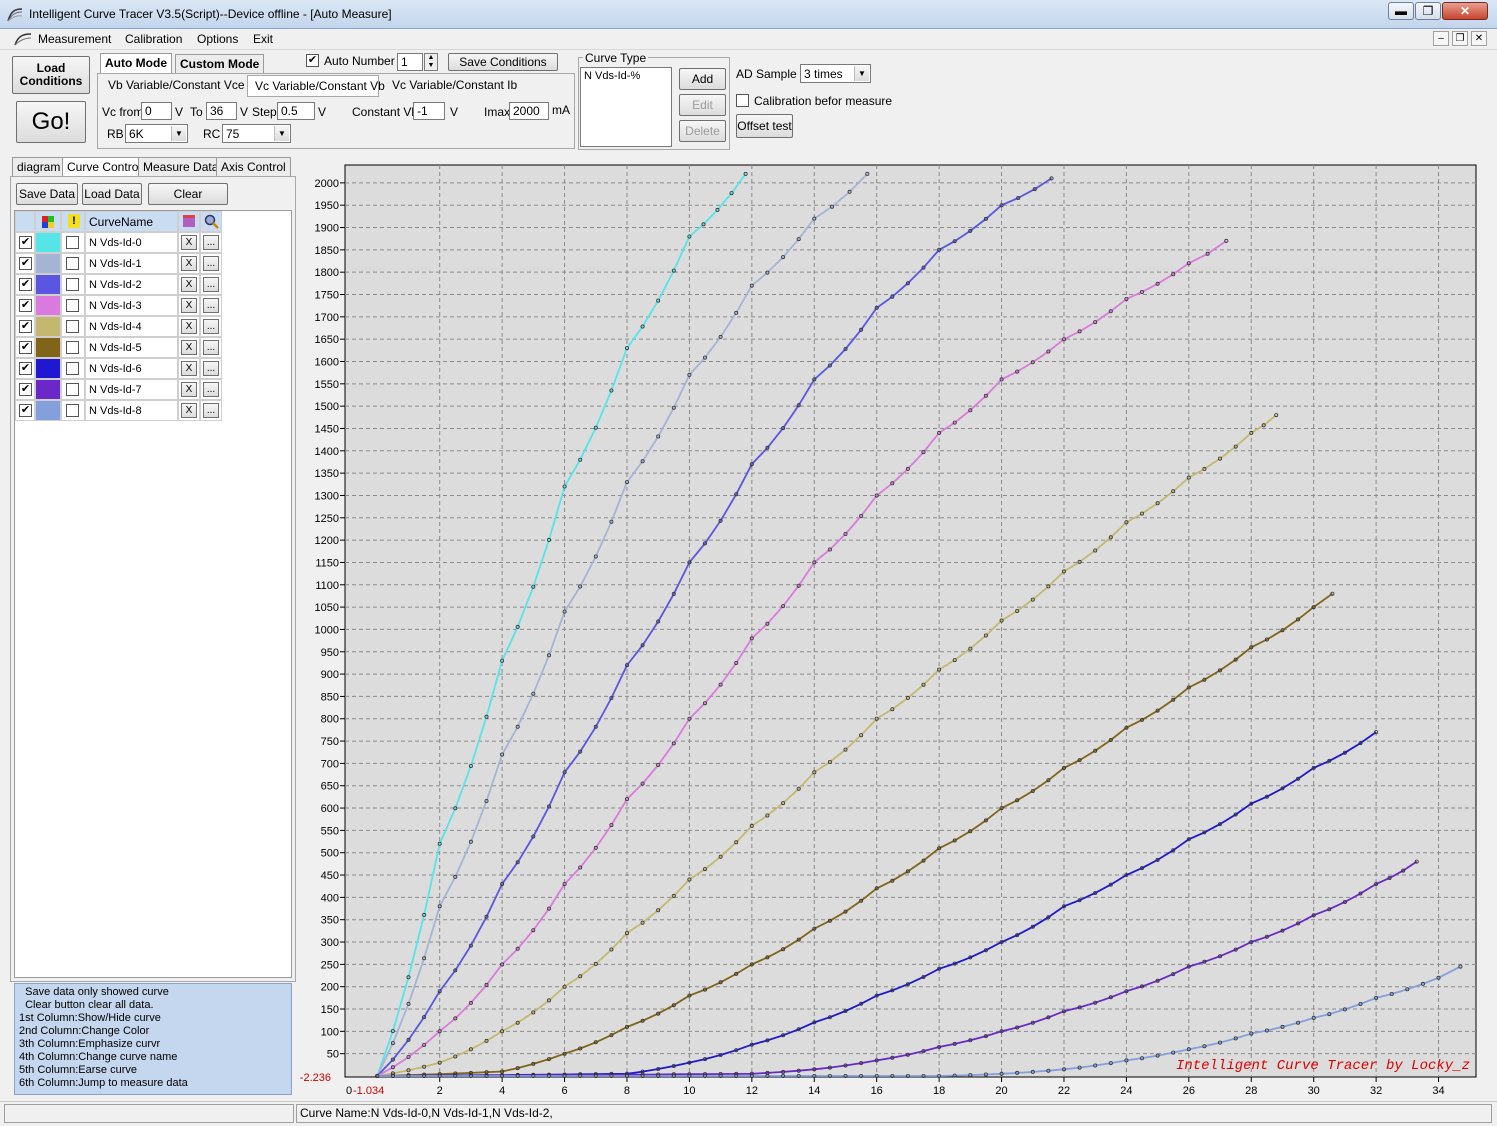  Describe the element at coordinates (136, 64) in the screenshot. I see `tab-auto-mode: Auto Mode` at that location.